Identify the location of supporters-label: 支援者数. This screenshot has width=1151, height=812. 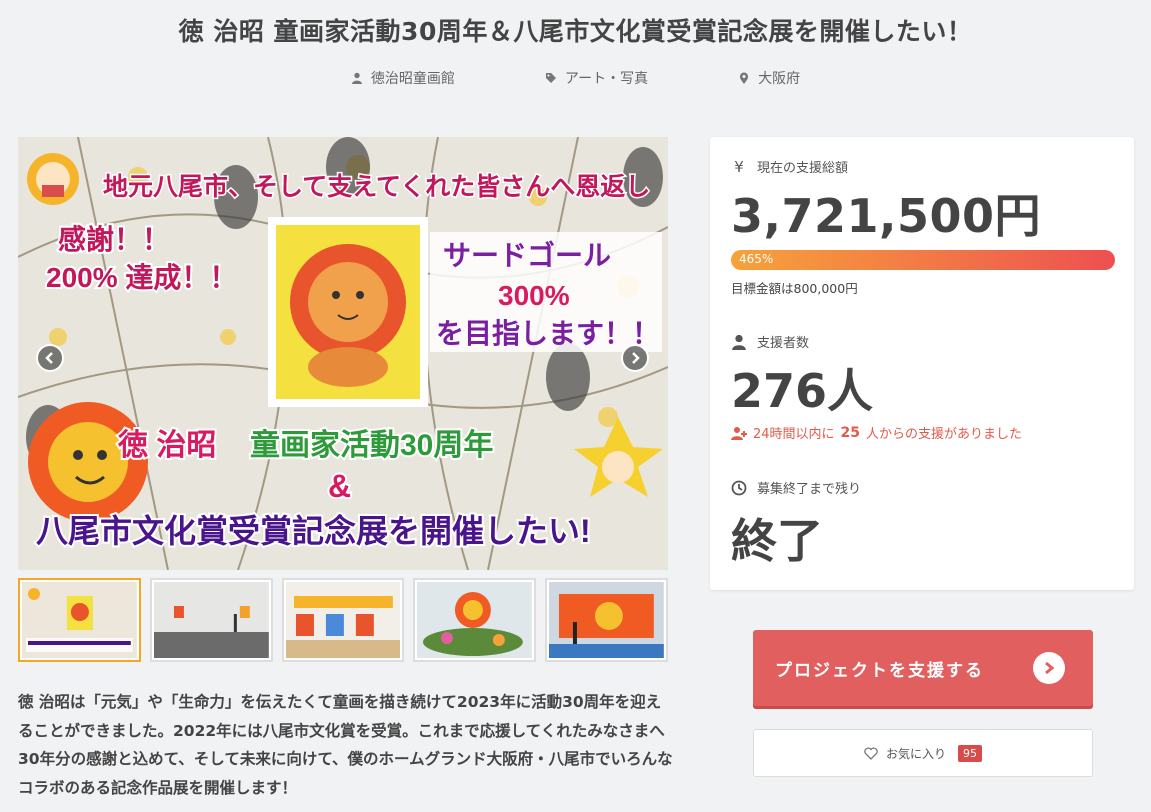
(783, 343).